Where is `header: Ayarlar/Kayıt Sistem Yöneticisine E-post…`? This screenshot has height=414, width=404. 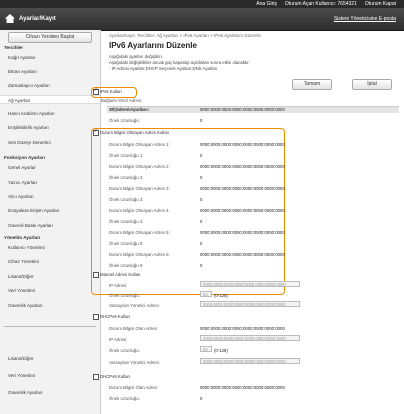
header: Ayarlar/Kayıt Sistem Yöneticisine E-post… is located at coordinates (202, 19).